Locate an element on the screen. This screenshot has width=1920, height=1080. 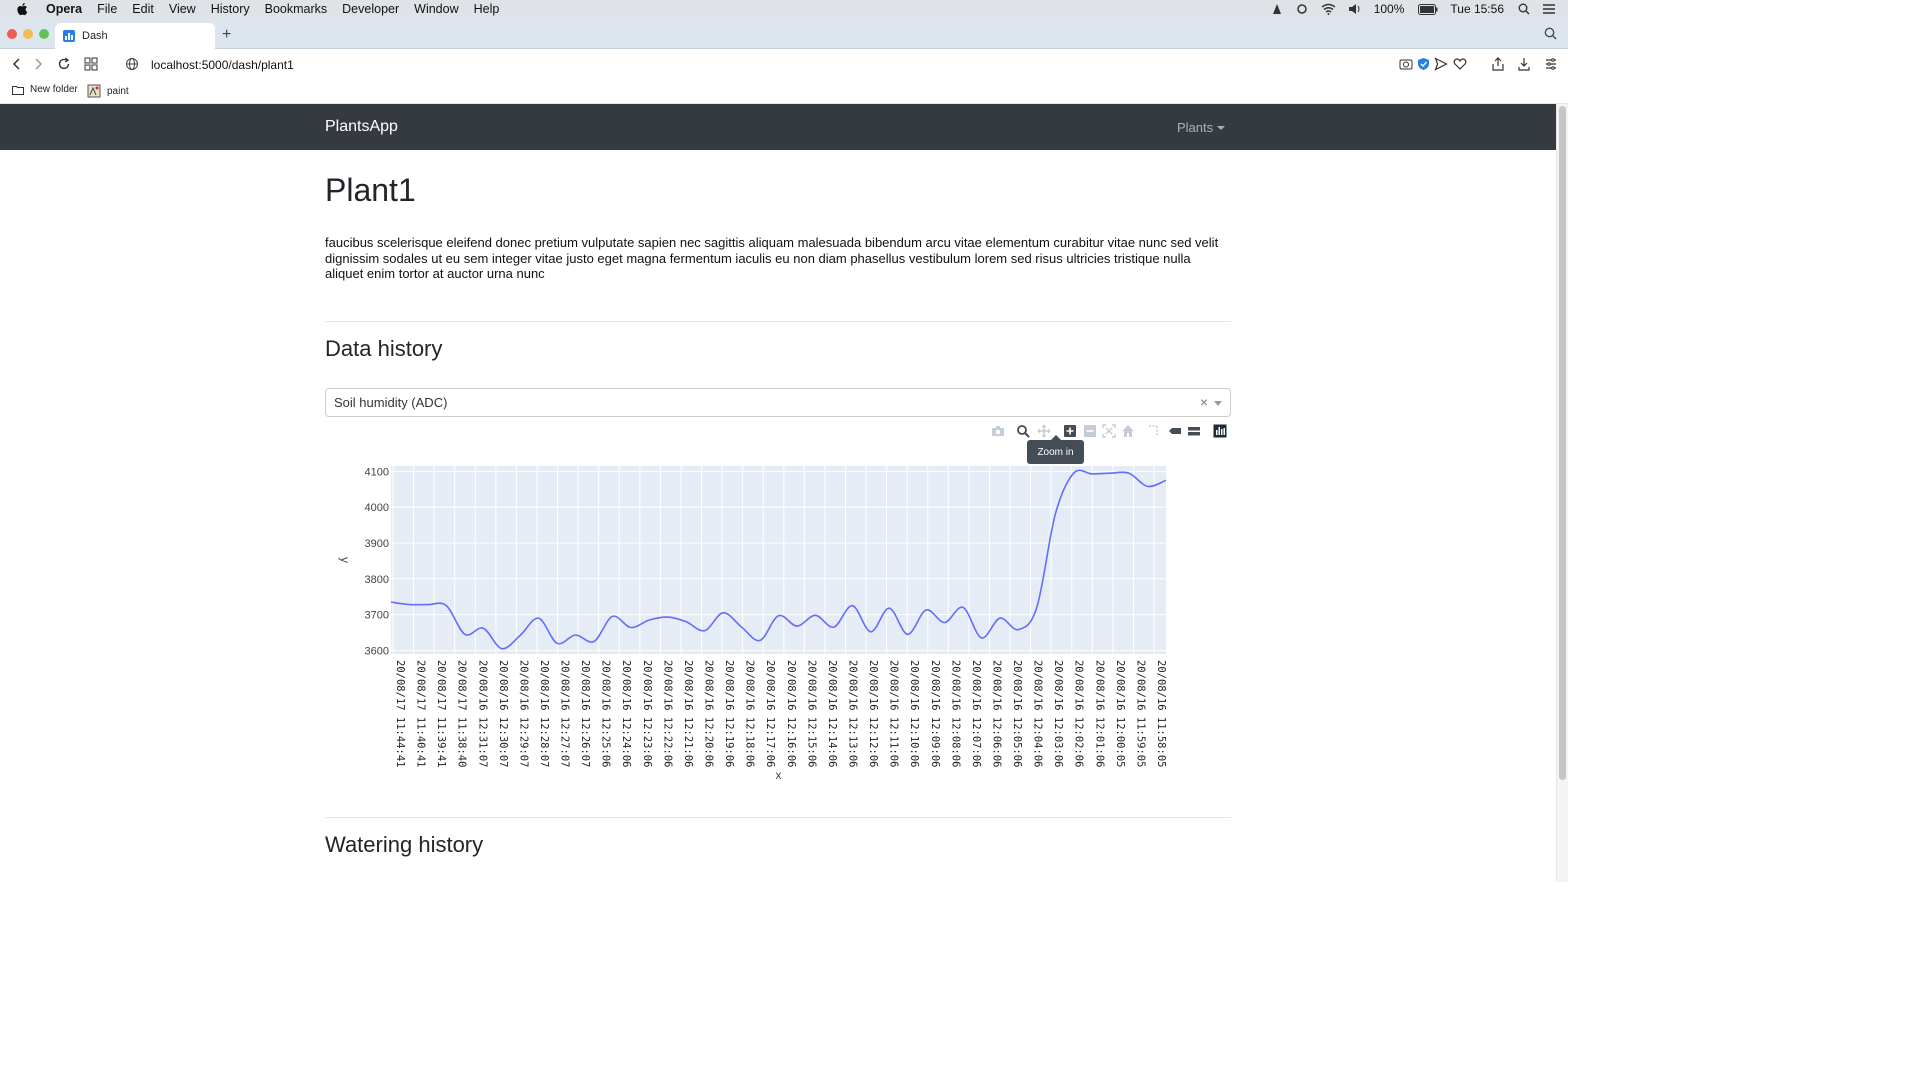
battery-icon is located at coordinates (1428, 9).